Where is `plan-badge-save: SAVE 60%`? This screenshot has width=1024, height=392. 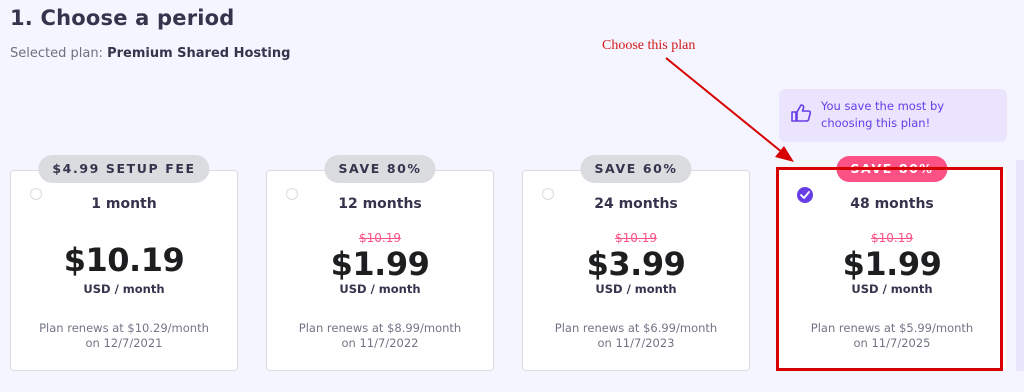 plan-badge-save: SAVE 60% is located at coordinates (636, 169).